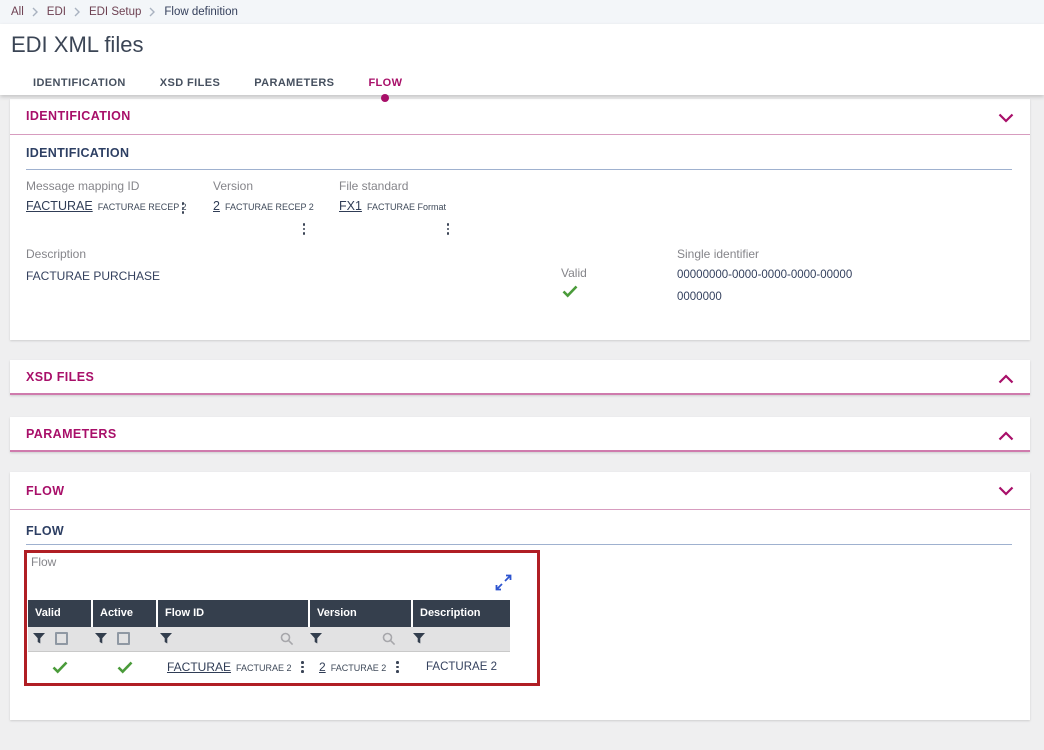 The height and width of the screenshot is (750, 1044). Describe the element at coordinates (303, 667) in the screenshot. I see `flow-id-more-icon` at that location.